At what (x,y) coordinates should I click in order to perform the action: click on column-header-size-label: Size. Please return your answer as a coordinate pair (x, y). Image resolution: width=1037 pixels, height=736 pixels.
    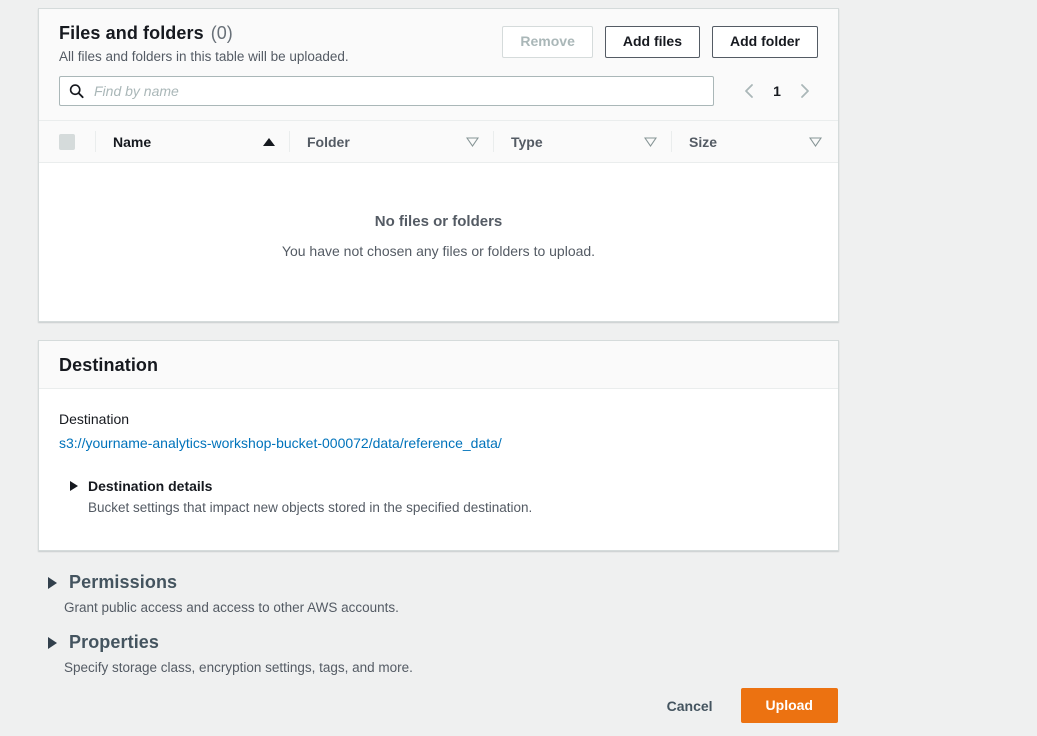
    Looking at the image, I should click on (703, 141).